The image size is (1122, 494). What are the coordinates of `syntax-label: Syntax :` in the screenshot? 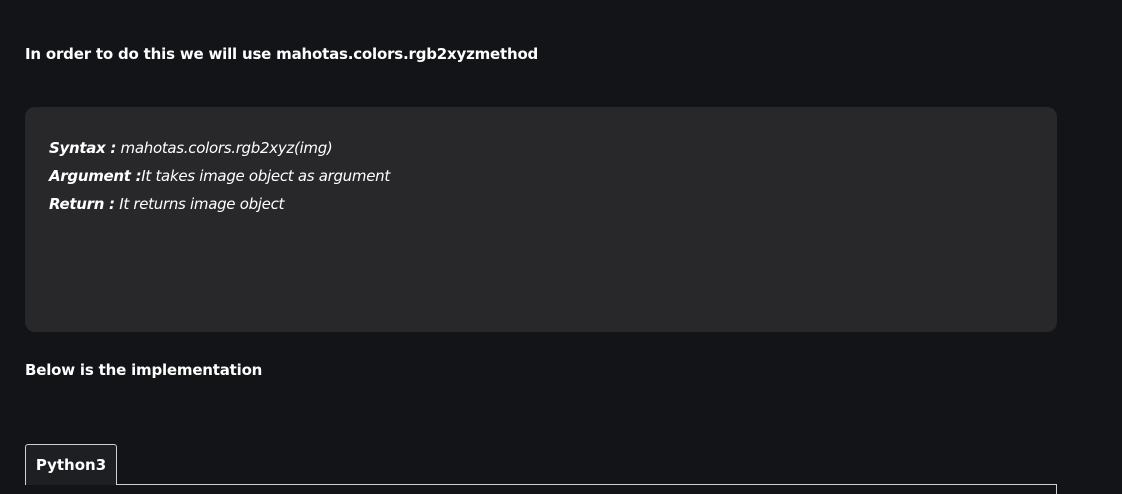 It's located at (83, 148).